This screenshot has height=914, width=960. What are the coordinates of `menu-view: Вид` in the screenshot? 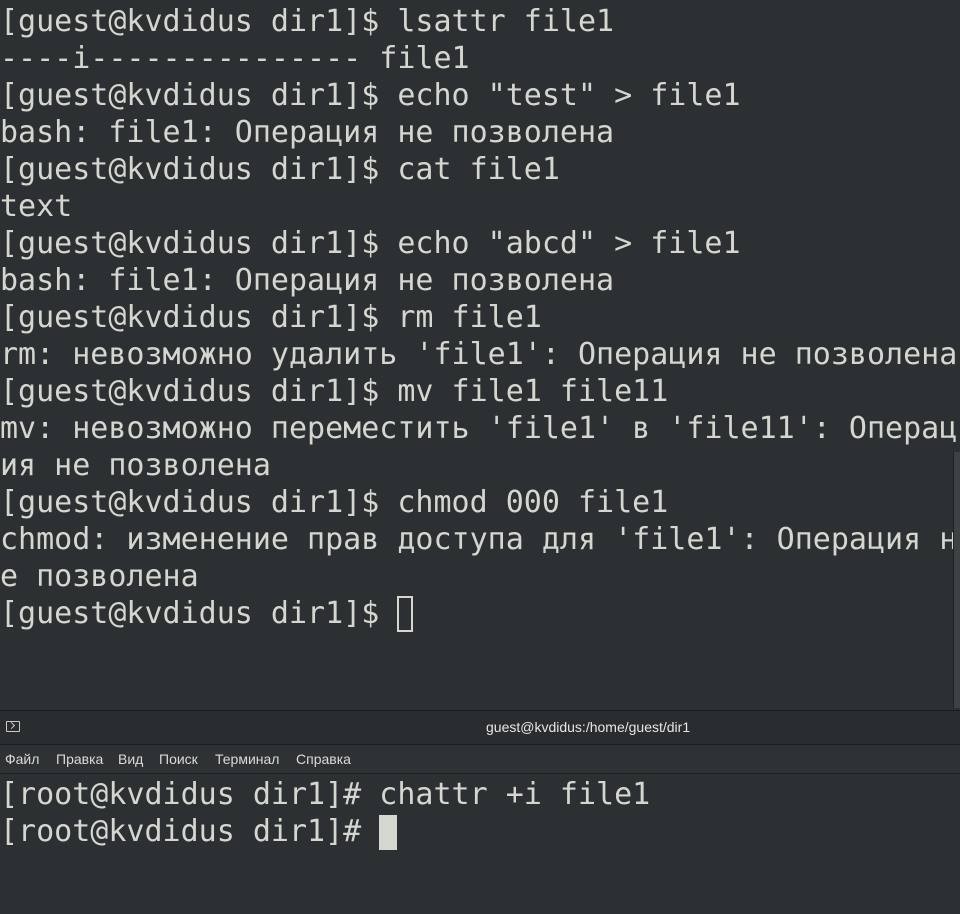 It's located at (130, 759).